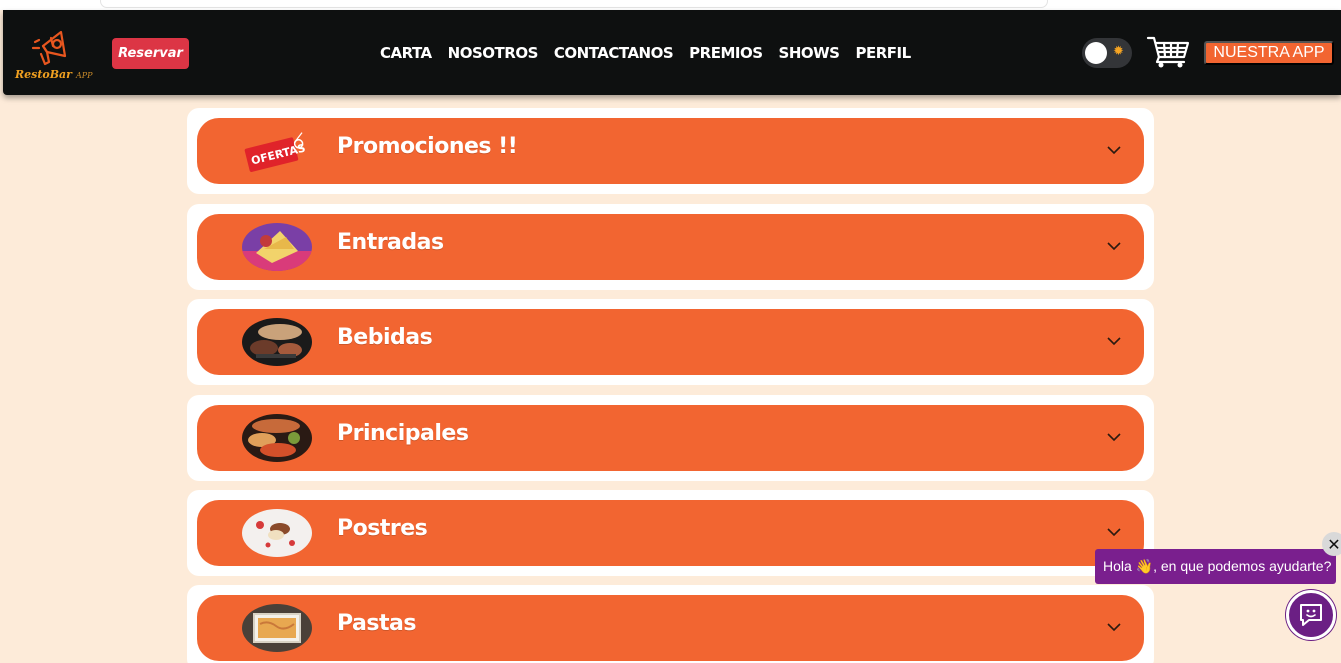 Image resolution: width=1341 pixels, height=663 pixels. I want to click on category-card-pastas: Pastas, so click(670, 624).